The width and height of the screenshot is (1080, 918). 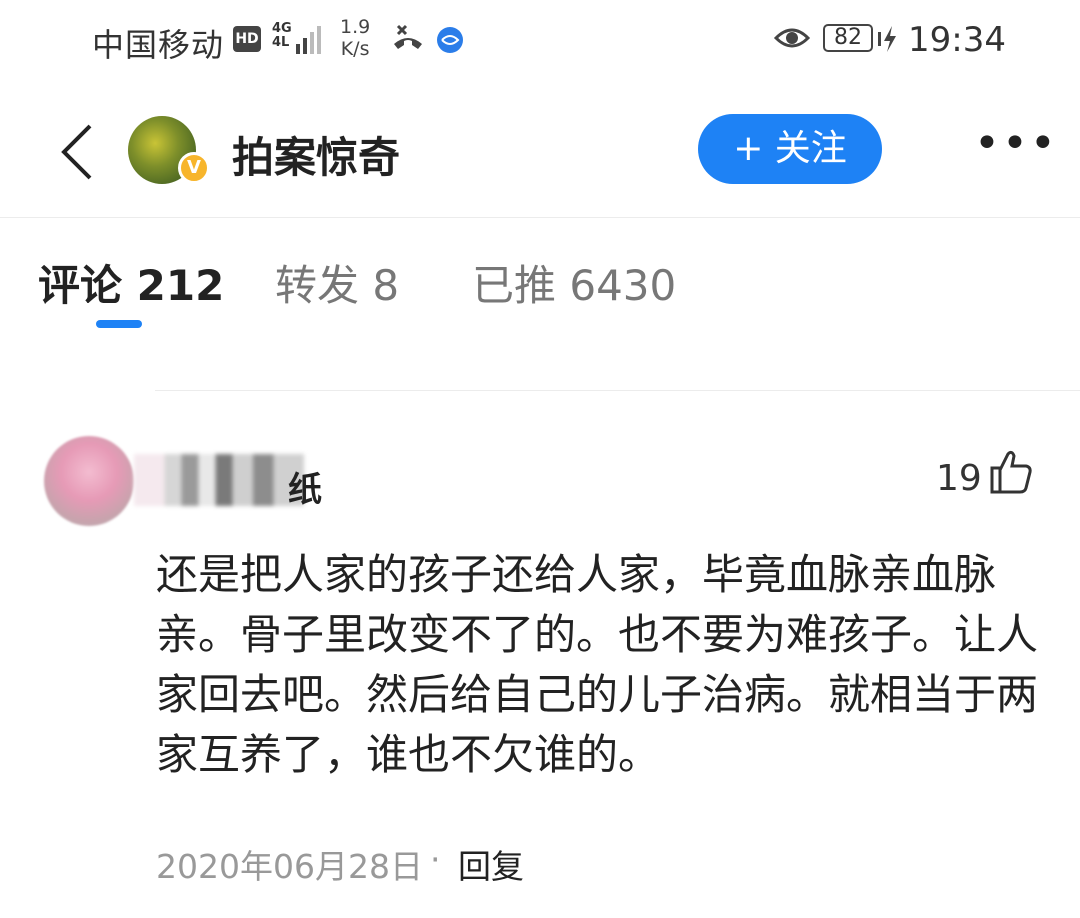 I want to click on commenter-name: 纸, so click(x=305, y=486).